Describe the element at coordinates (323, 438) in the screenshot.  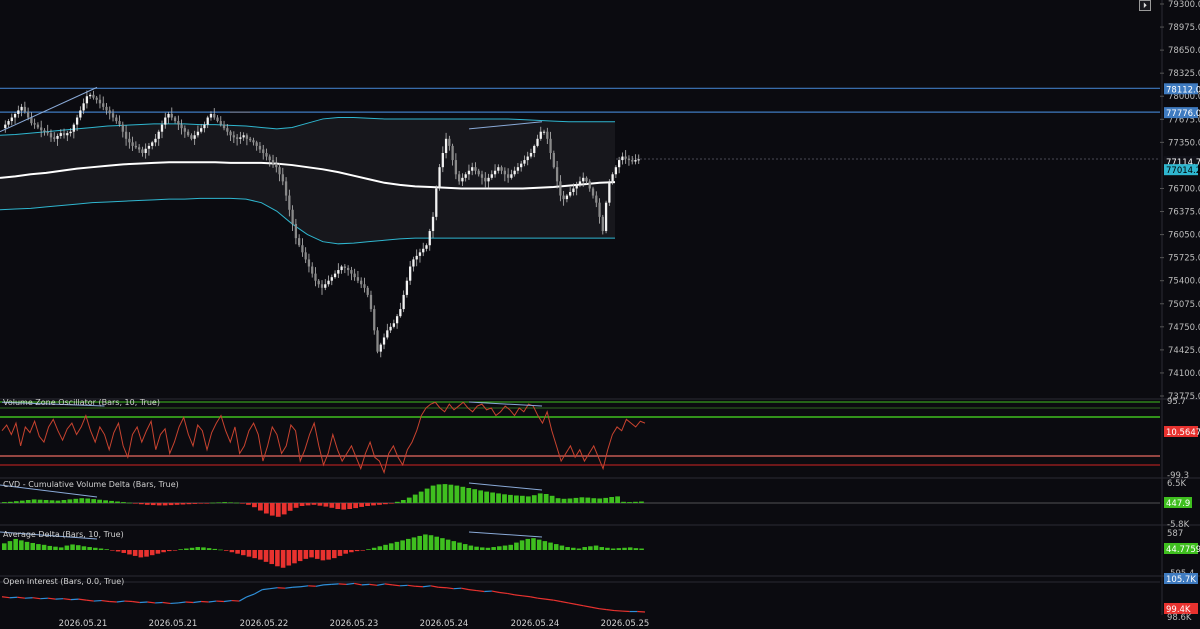
I see `vzo-line` at that location.